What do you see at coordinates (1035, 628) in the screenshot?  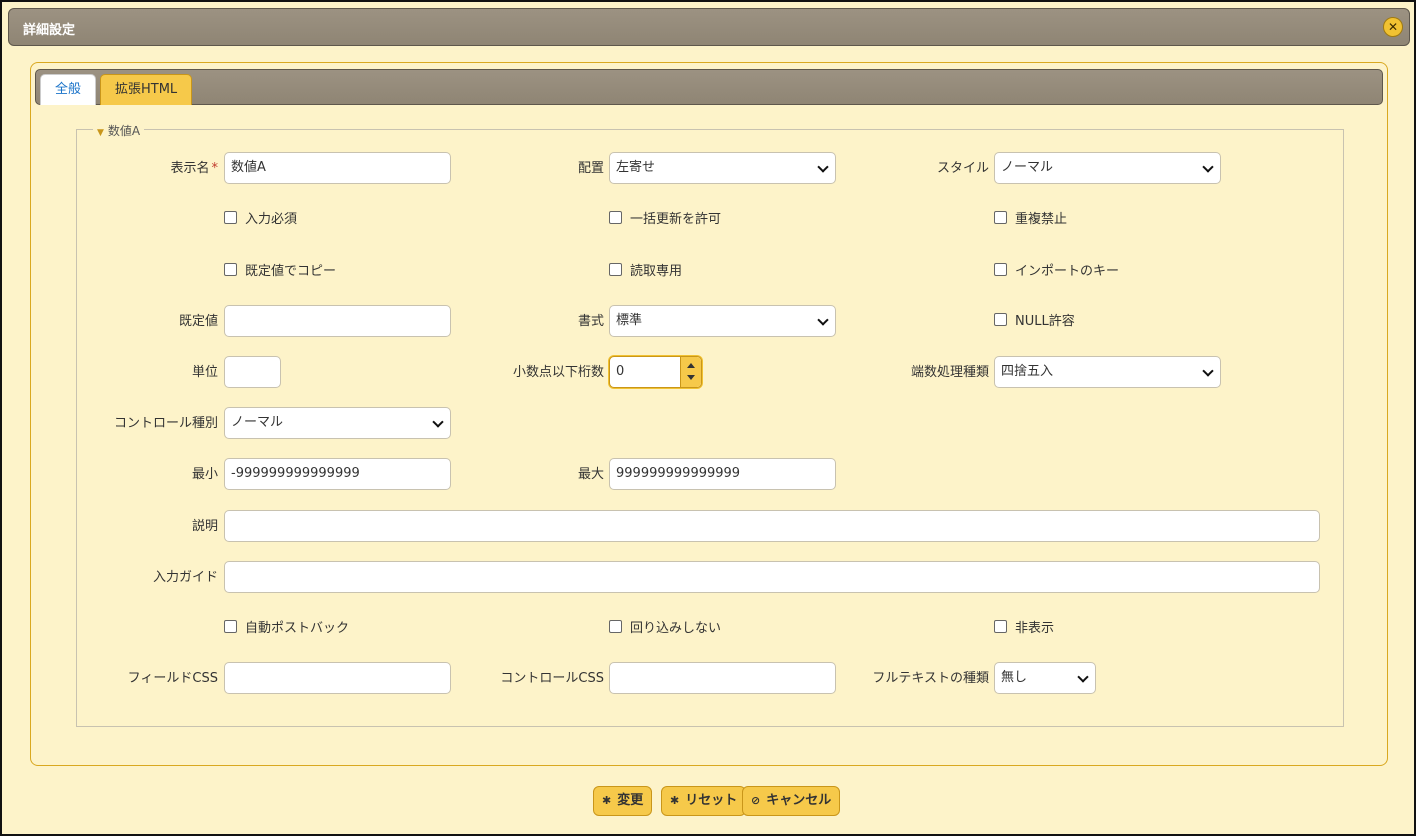 I see `checkbox-label: 非表示` at bounding box center [1035, 628].